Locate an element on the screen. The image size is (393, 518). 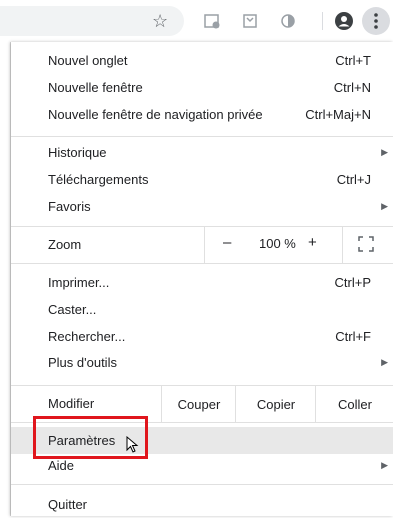
browser-toolbar: ☆ is located at coordinates (196, 21).